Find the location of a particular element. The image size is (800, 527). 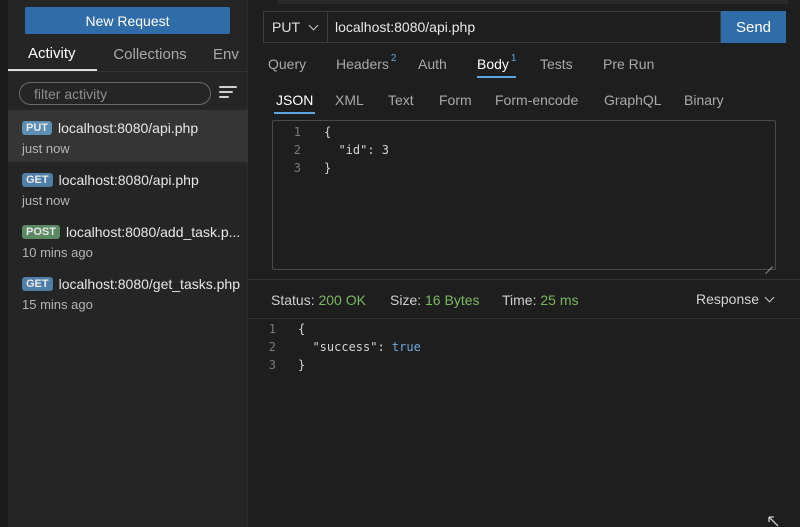

method-value: PUT is located at coordinates (286, 27).